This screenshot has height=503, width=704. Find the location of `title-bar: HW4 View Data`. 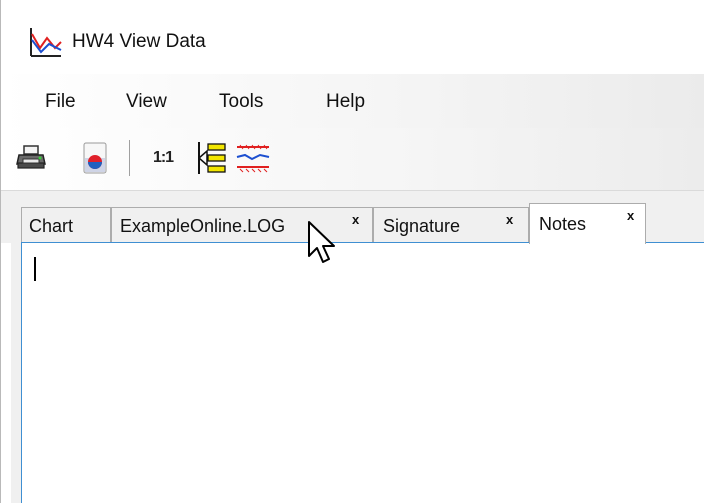

title-bar: HW4 View Data is located at coordinates (352, 37).